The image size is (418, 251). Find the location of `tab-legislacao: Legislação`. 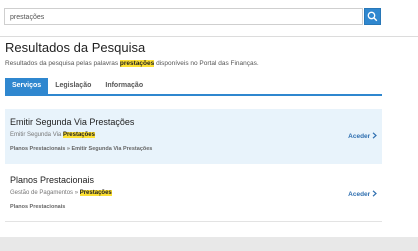

tab-legislacao: Legislação is located at coordinates (73, 86).